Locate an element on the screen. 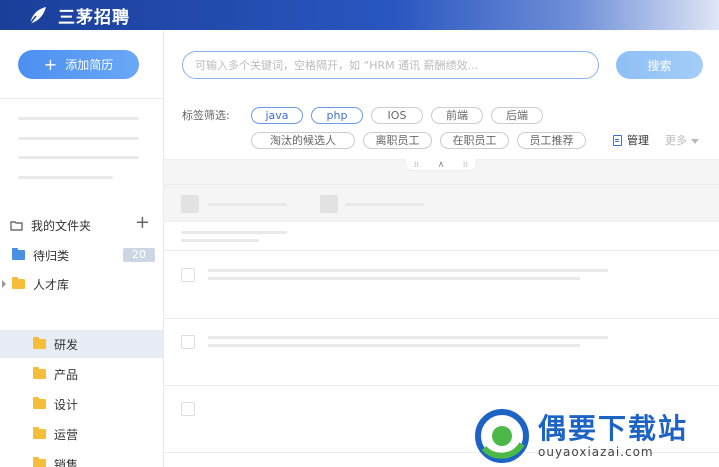 The height and width of the screenshot is (467, 719). tree-item-label: 运营 is located at coordinates (66, 434).